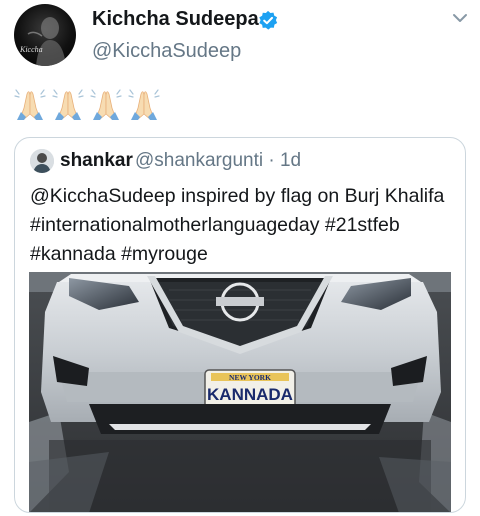  Describe the element at coordinates (250, 377) in the screenshot. I see `plate-state: NEW YORK` at that location.